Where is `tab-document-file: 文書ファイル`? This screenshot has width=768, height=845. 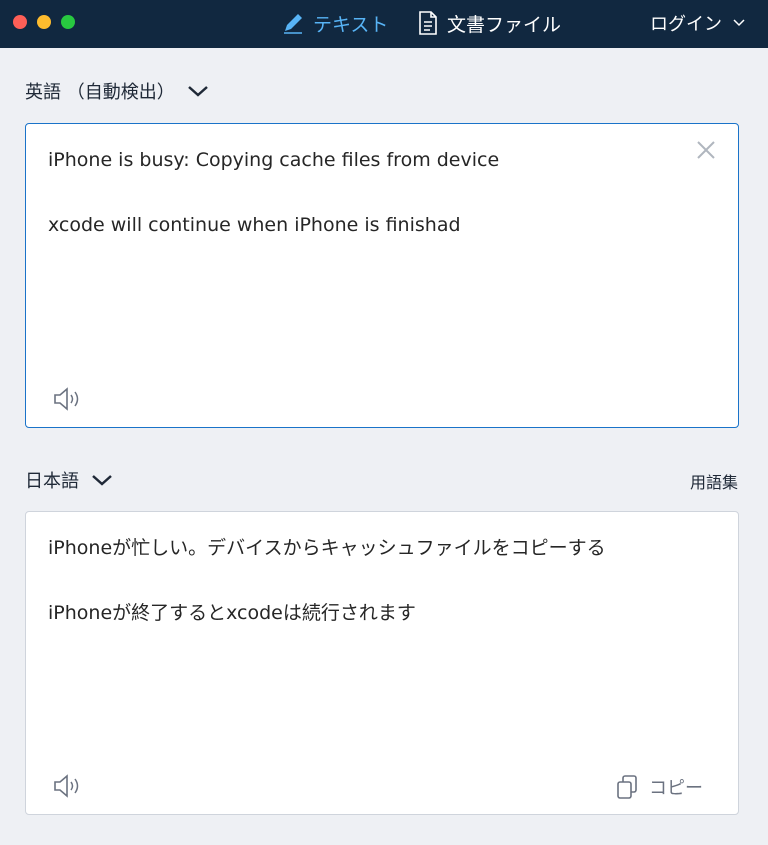 tab-document-file: 文書ファイル is located at coordinates (489, 23).